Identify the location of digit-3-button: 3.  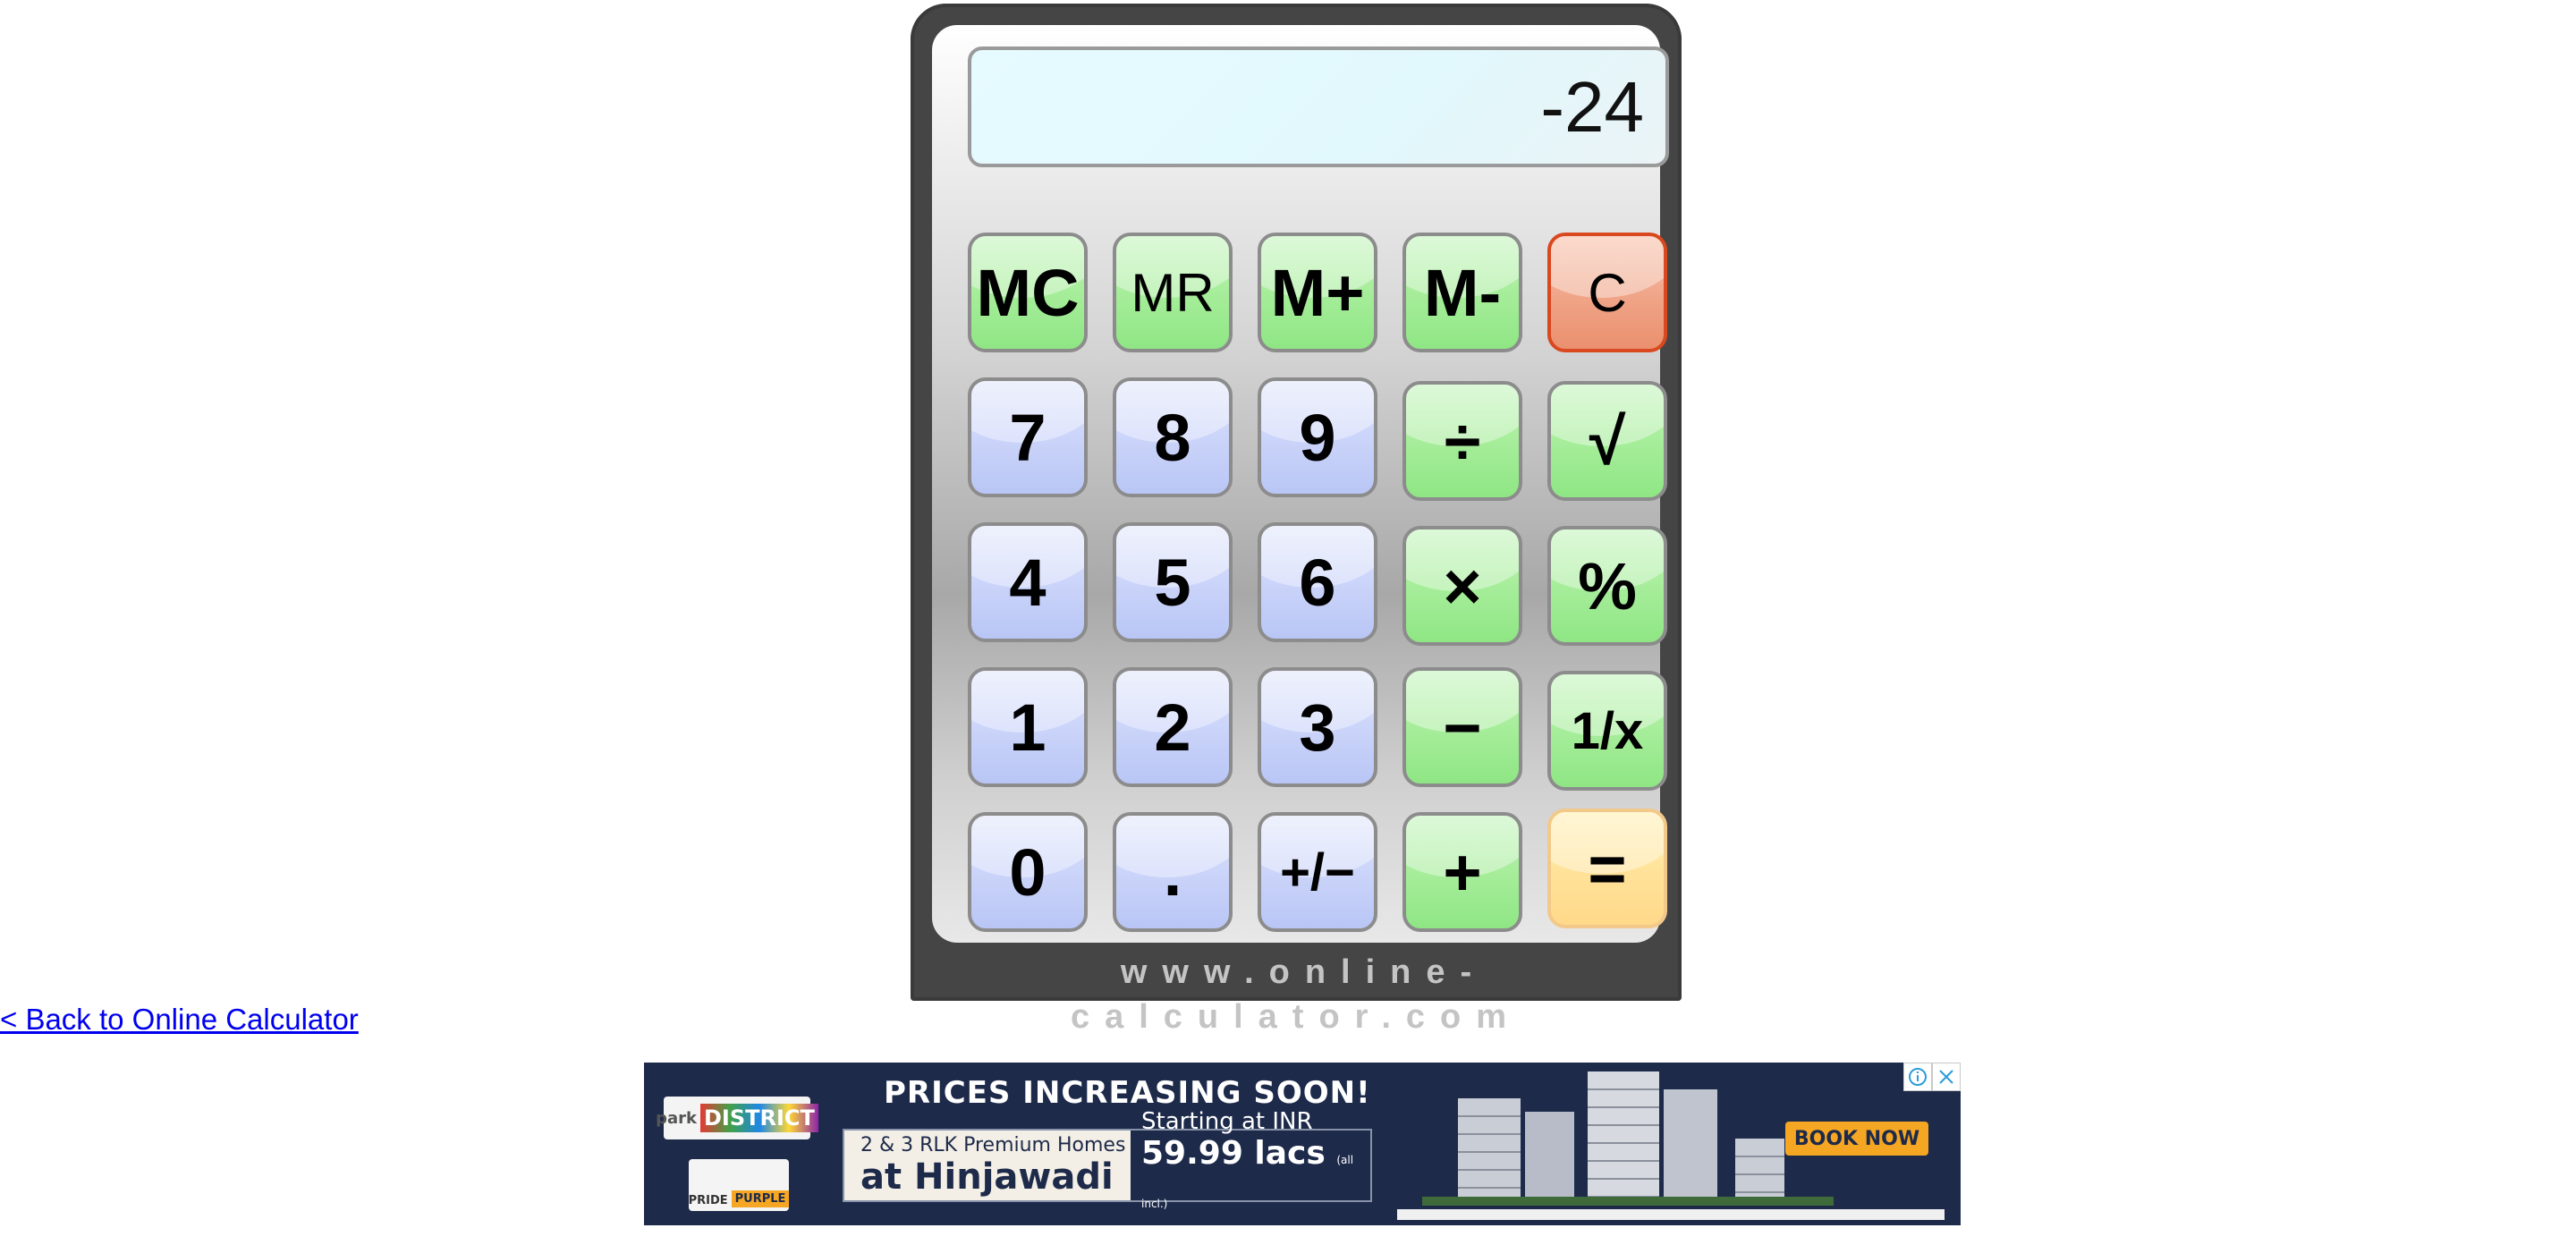
(1317, 727).